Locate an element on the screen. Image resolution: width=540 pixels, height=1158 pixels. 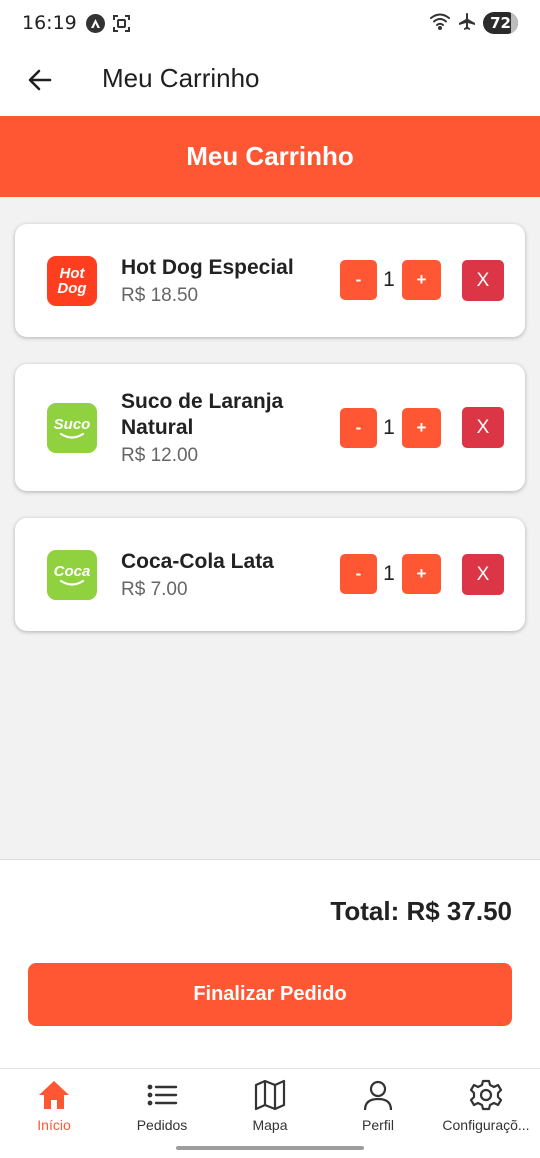
item-info: Suco de Laranja Natural R$ 12.00 is located at coordinates (221, 428).